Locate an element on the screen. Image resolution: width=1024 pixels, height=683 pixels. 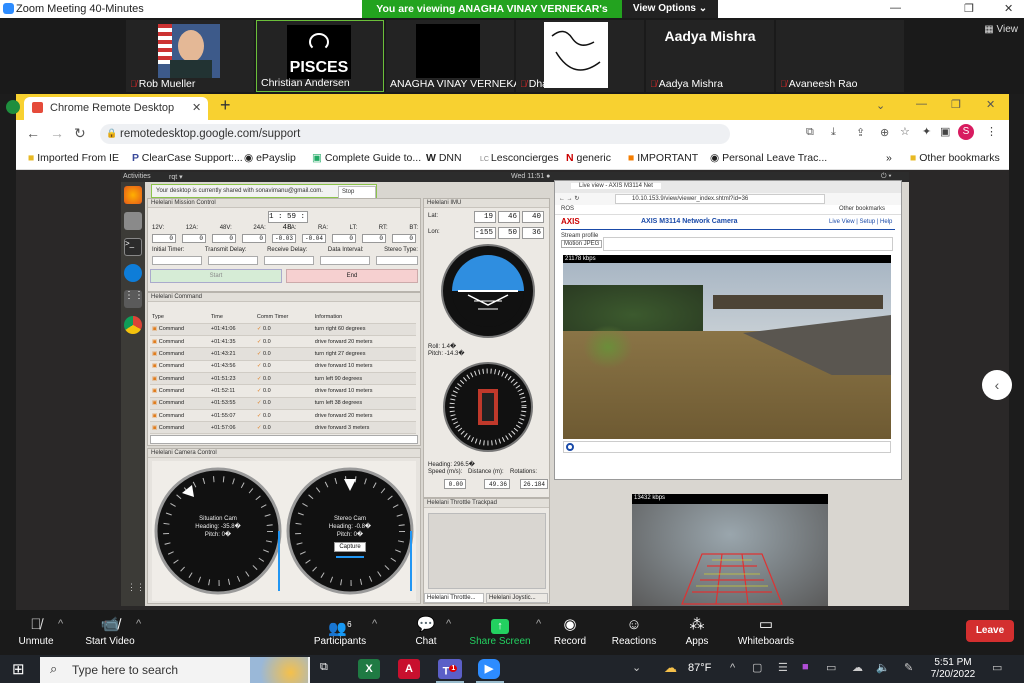
command-input is located at coordinates (284, 439).